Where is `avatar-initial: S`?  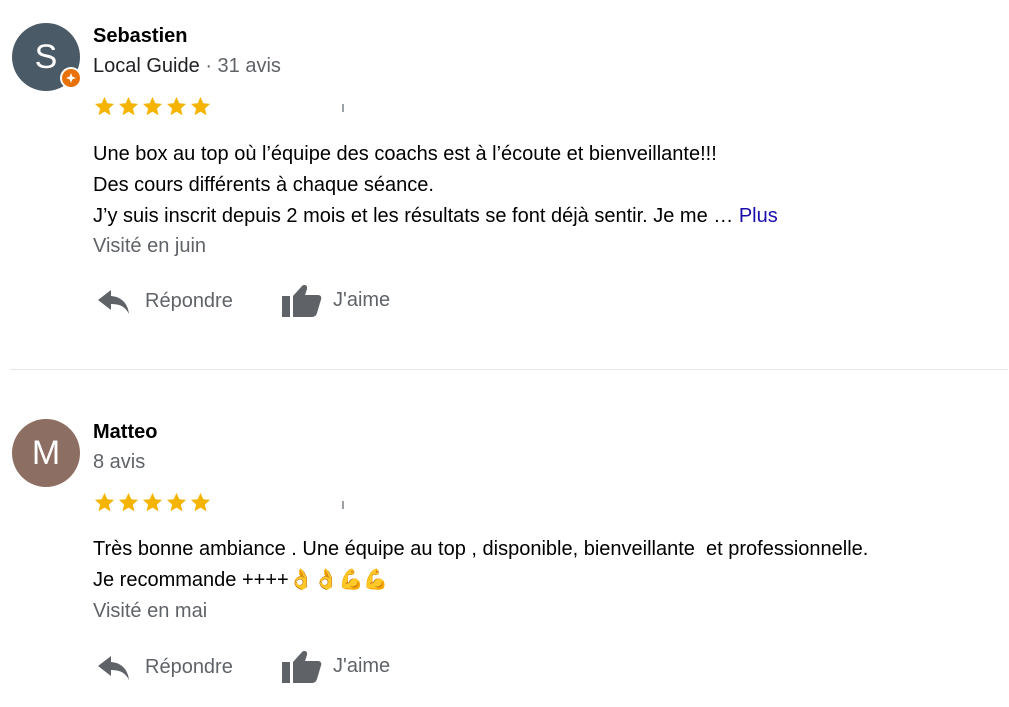
avatar-initial: S is located at coordinates (46, 57).